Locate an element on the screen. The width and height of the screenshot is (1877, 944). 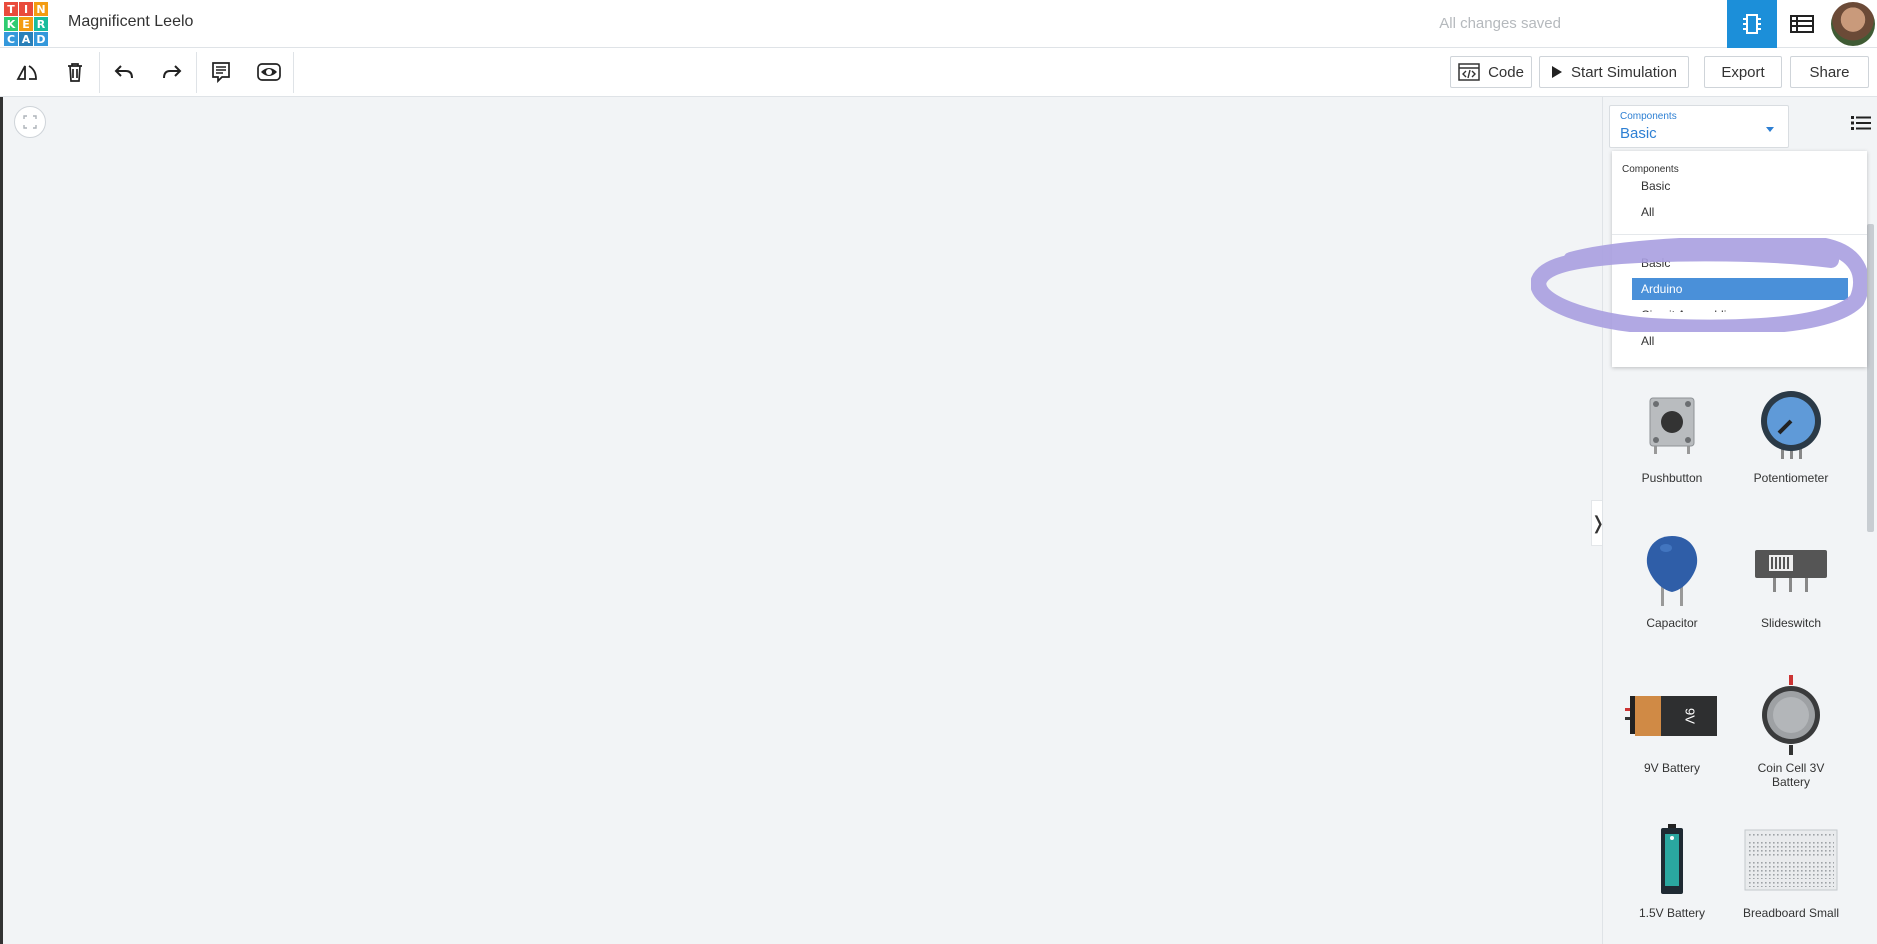
logo-letter: R is located at coordinates (41, 24).